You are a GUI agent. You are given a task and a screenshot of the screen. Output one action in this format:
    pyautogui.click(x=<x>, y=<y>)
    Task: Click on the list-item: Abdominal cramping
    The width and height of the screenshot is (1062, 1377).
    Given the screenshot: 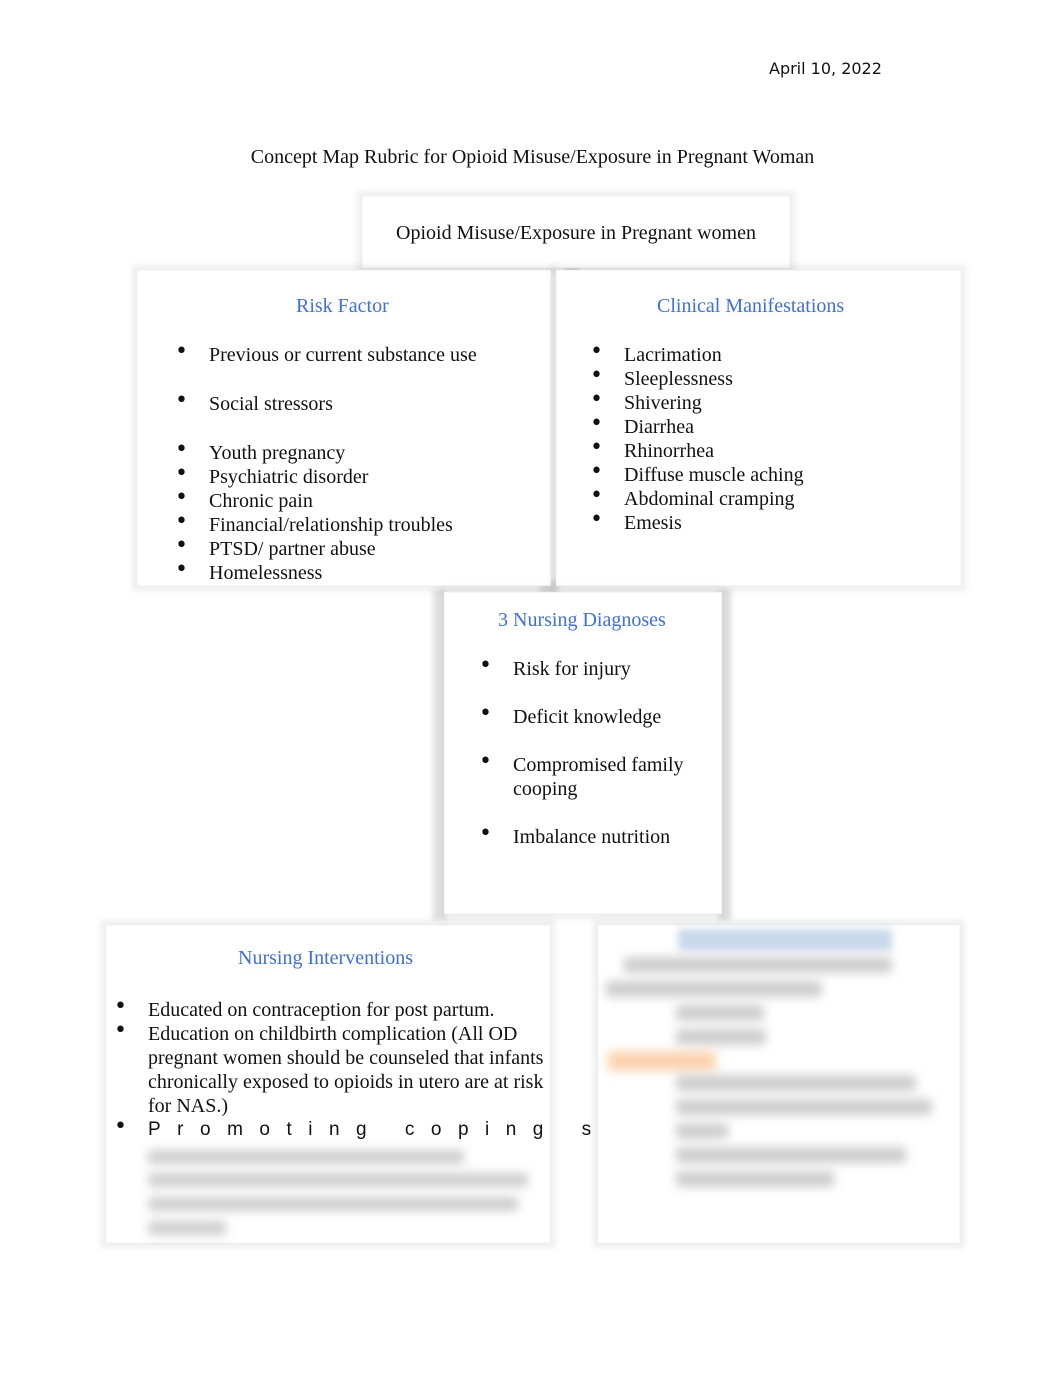 What is the action you would take?
    pyautogui.click(x=770, y=497)
    